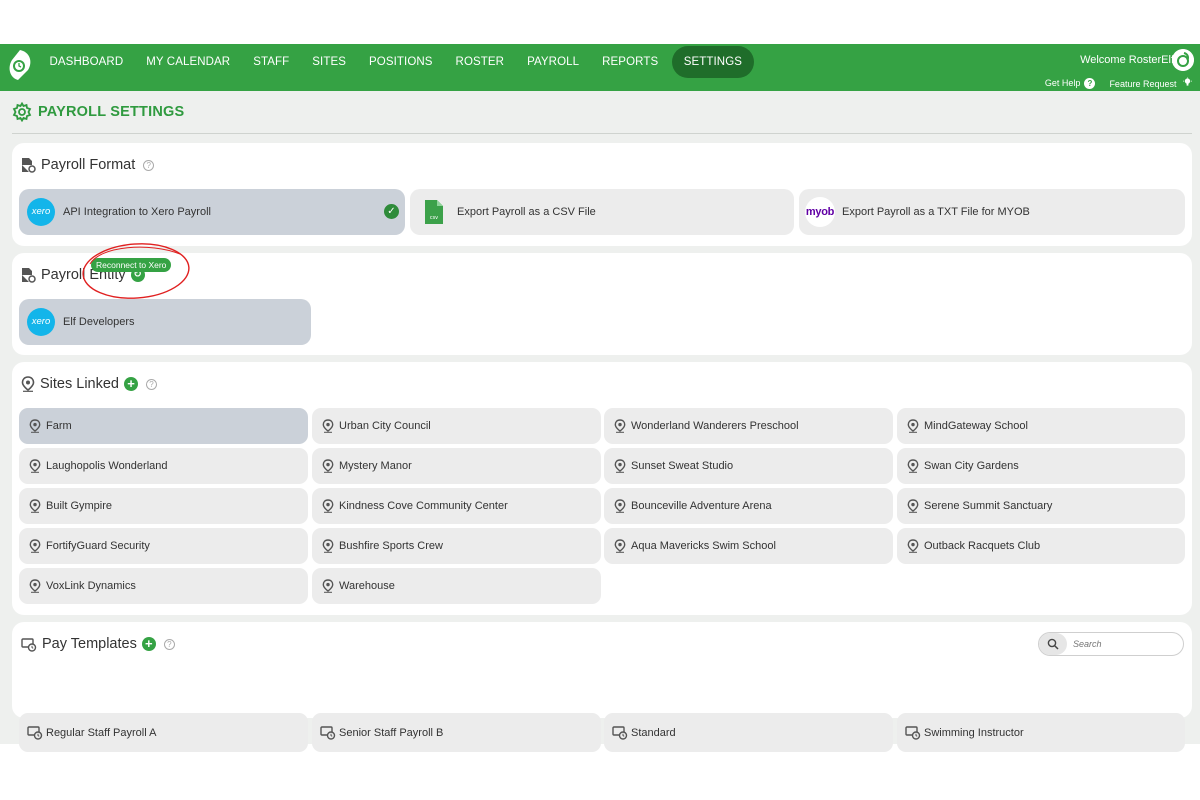  I want to click on site-tile: Swan City Gardens, so click(1041, 466).